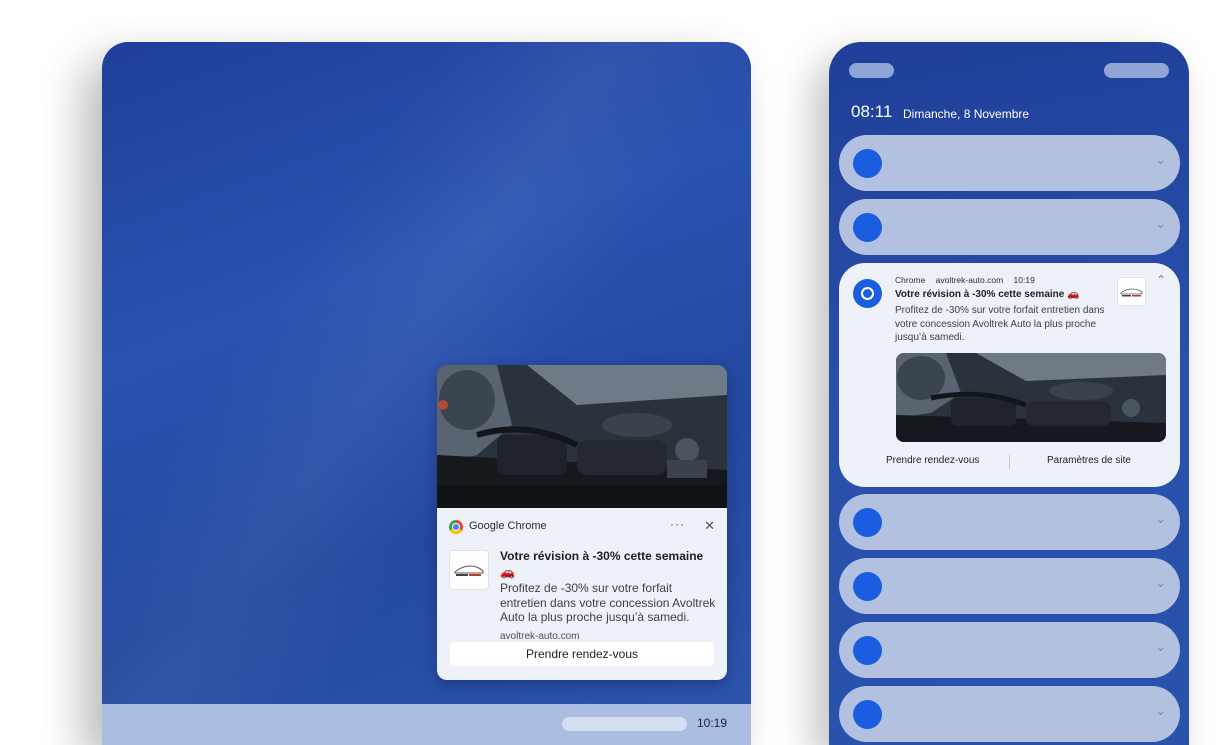 This screenshot has height=745, width=1226. I want to click on notification-meta: Chrome avoltrek-auto.com 10:19, so click(969, 280).